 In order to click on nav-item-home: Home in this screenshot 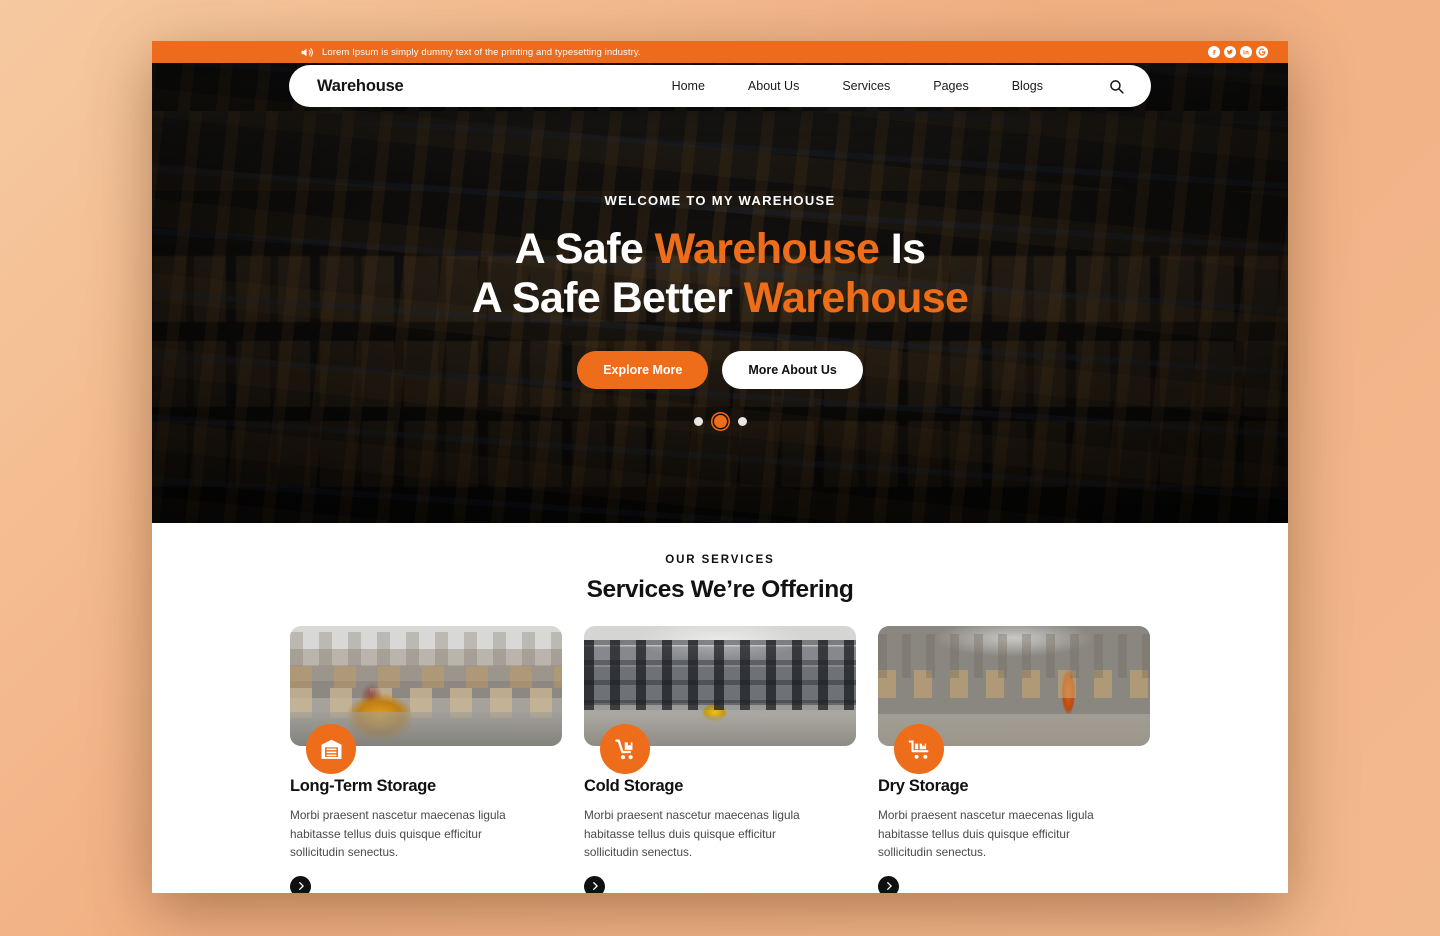, I will do `click(688, 86)`.